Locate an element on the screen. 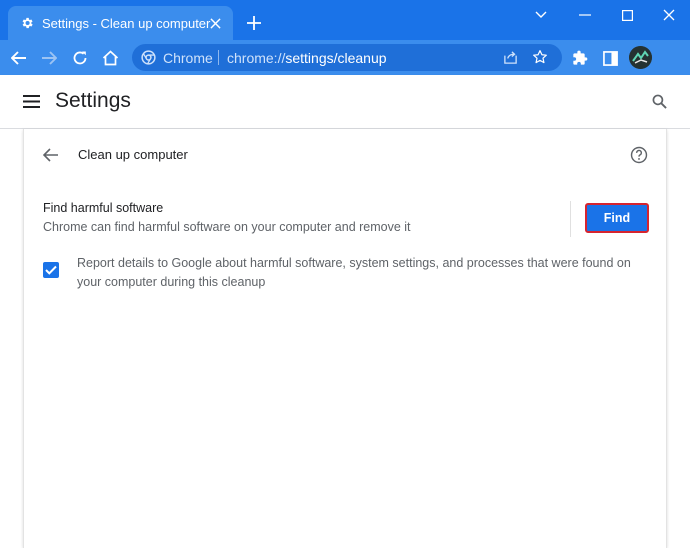 The image size is (690, 548). maximize-icon is located at coordinates (627, 15).